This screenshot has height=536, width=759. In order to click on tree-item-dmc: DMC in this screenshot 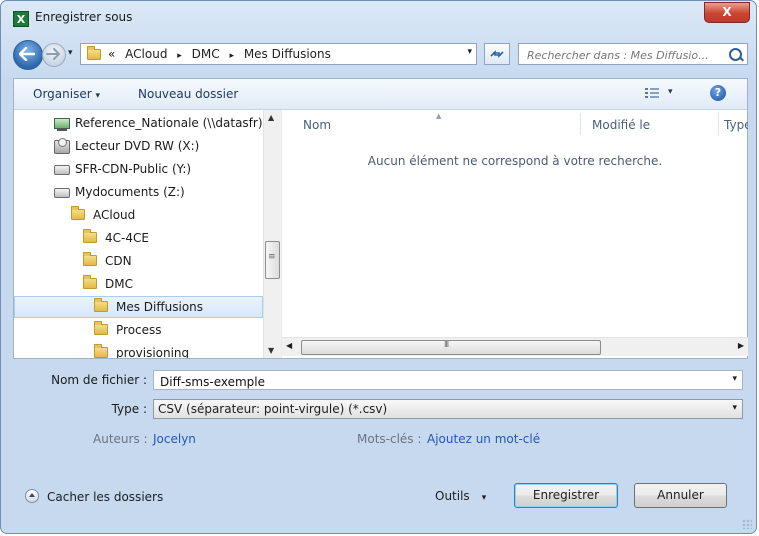, I will do `click(108, 284)`.